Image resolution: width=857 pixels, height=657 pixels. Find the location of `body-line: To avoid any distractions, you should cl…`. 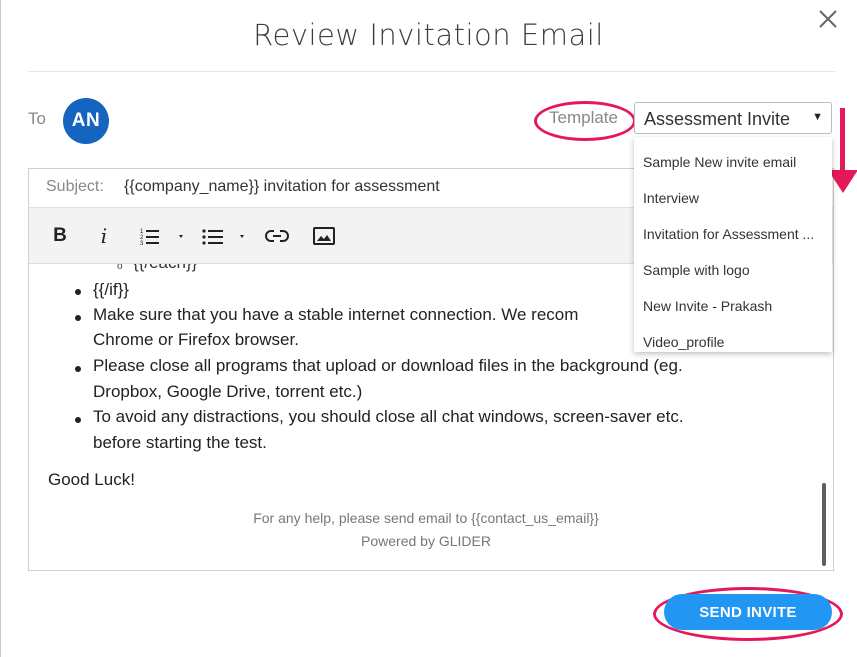

body-line: To avoid any distractions, you should cl… is located at coordinates (388, 416).